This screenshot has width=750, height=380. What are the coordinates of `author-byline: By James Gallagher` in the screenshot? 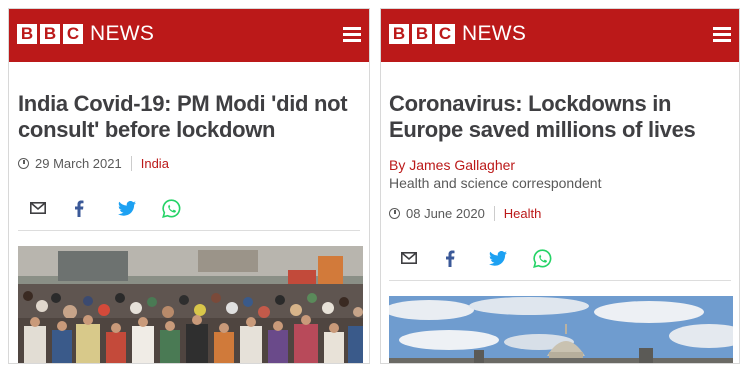 It's located at (452, 165).